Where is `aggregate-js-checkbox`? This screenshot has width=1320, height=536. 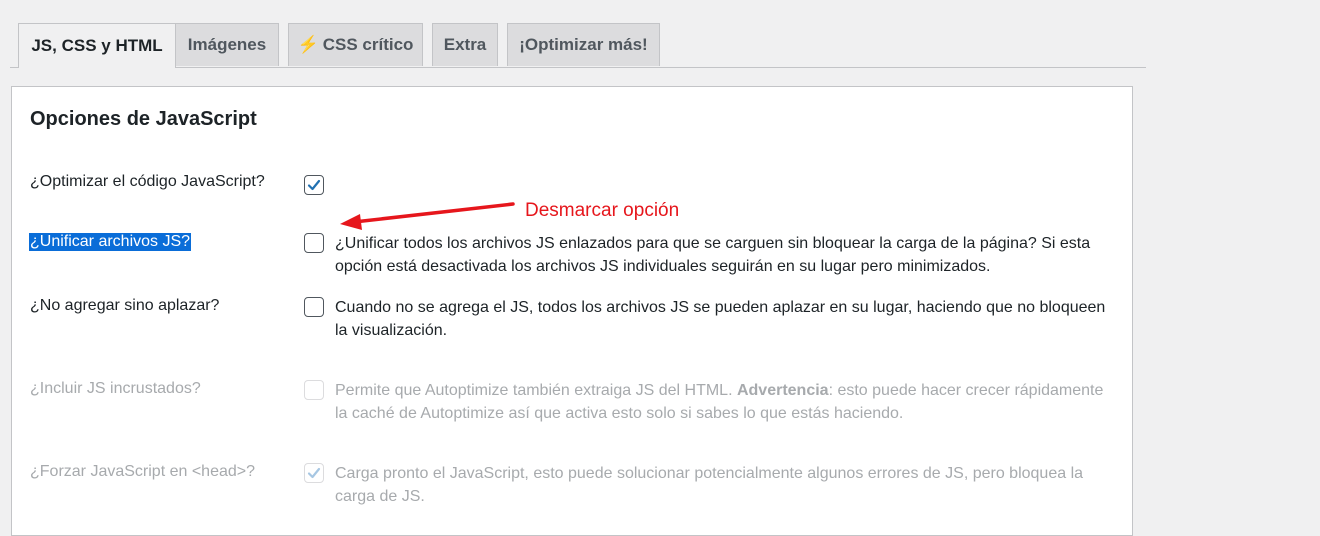
aggregate-js-checkbox is located at coordinates (314, 243).